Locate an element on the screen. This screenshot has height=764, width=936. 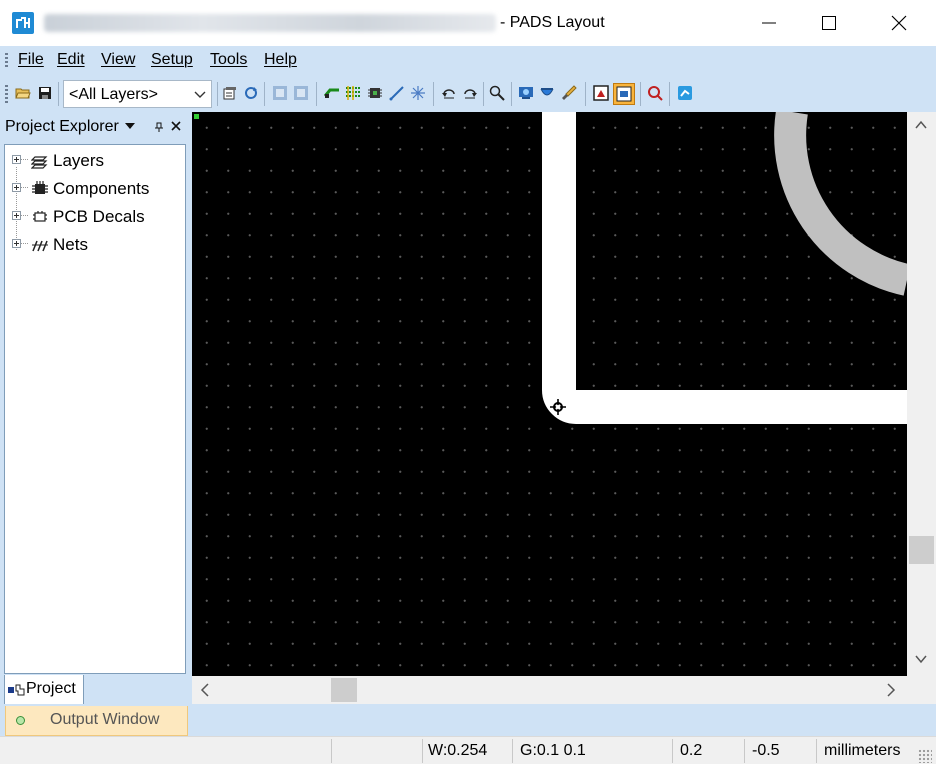
output-window-label: Output Window is located at coordinates (105, 719).